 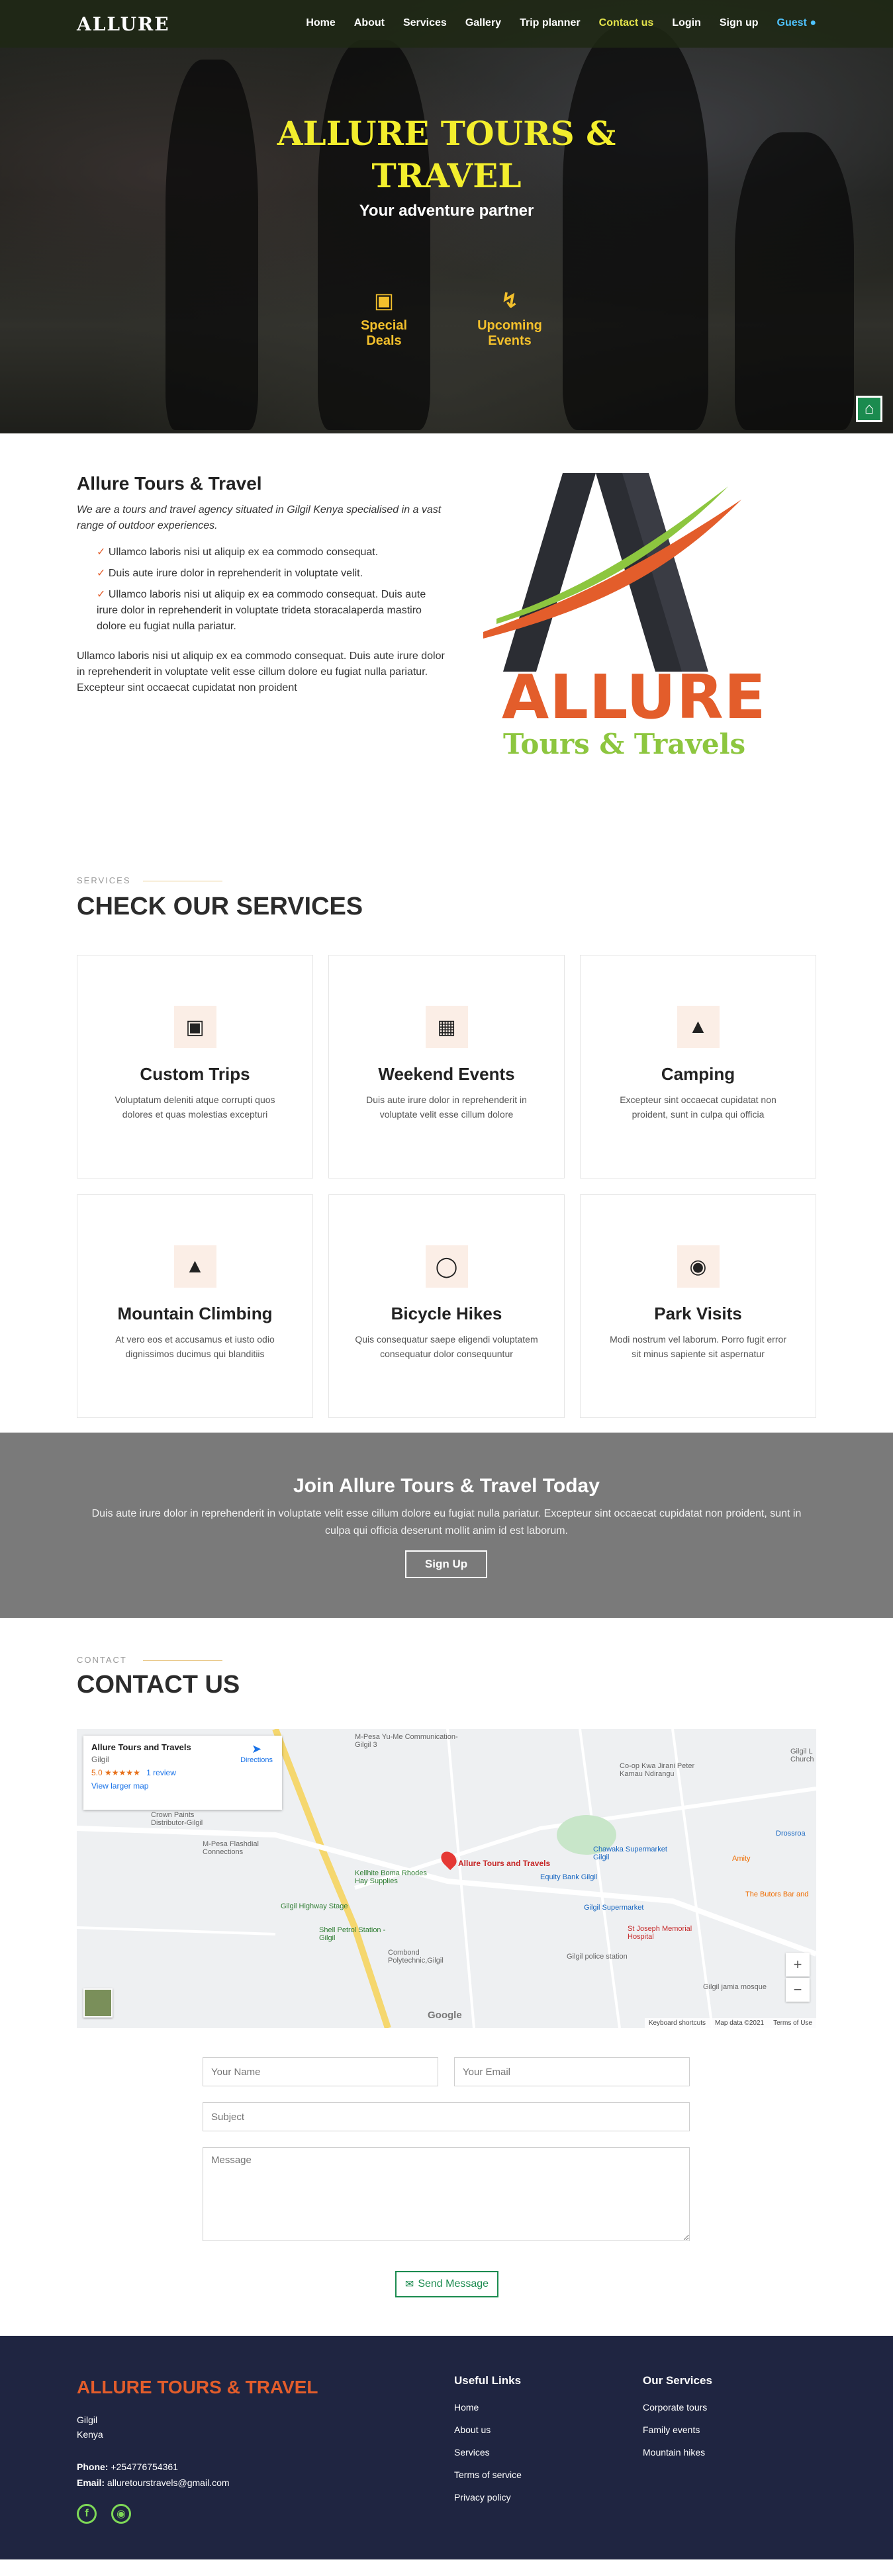 What do you see at coordinates (425, 23) in the screenshot?
I see `nav-services: Services` at bounding box center [425, 23].